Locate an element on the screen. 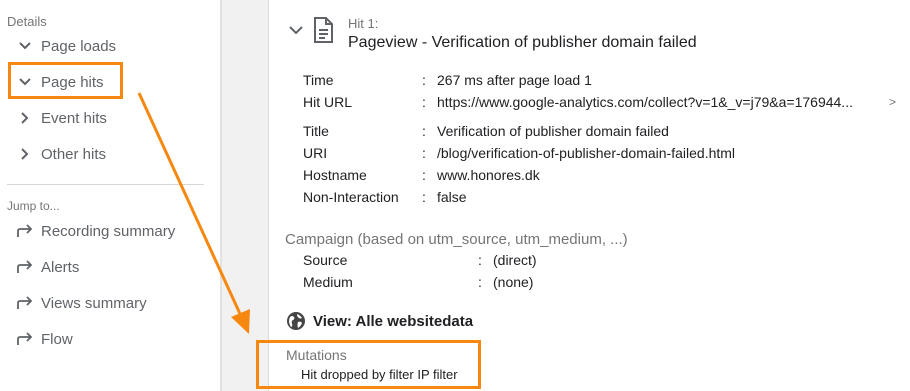 The height and width of the screenshot is (391, 910). field-label-title: Title is located at coordinates (316, 131).